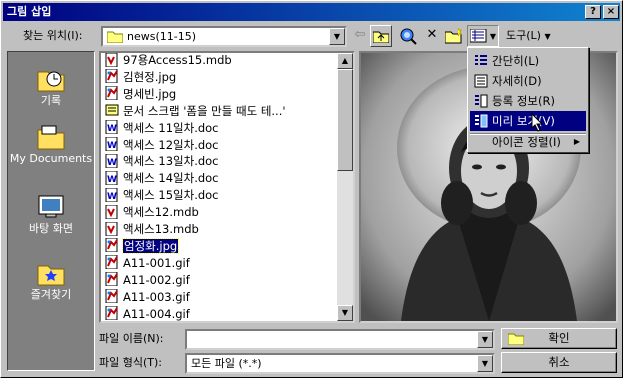 Image resolution: width=623 pixels, height=378 pixels. What do you see at coordinates (29, 11) in the screenshot?
I see `window-title: 그림 삽입` at bounding box center [29, 11].